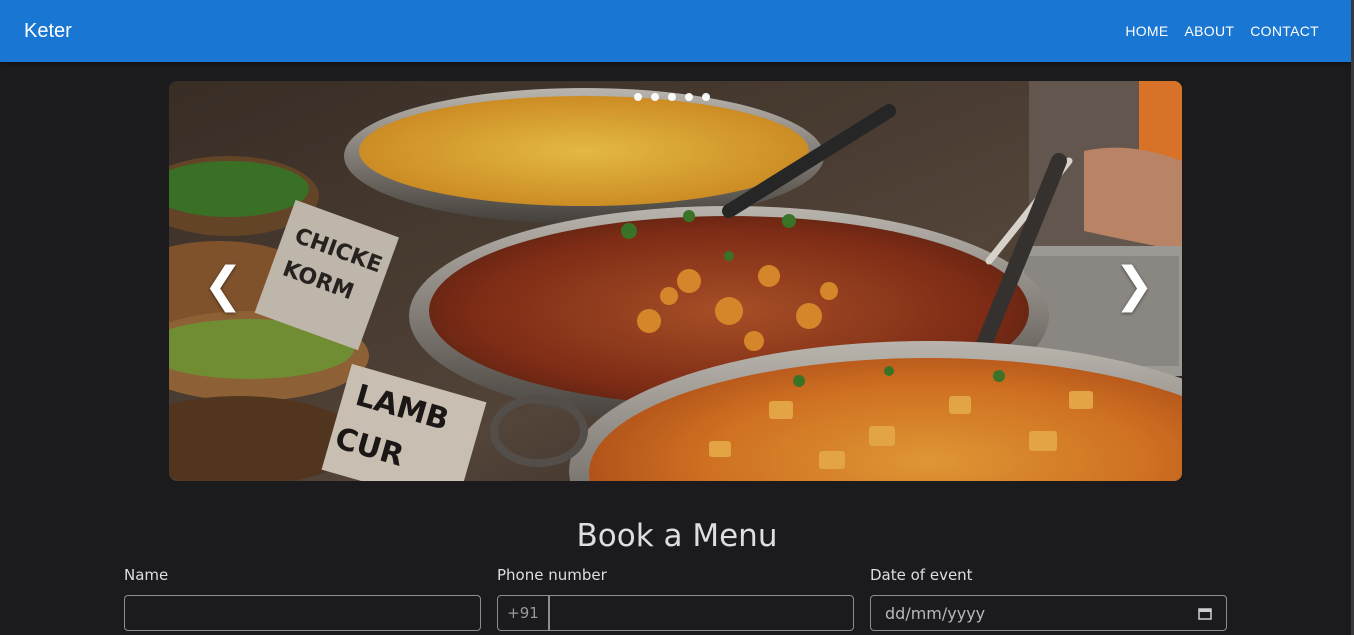  I want to click on phone-input, so click(701, 613).